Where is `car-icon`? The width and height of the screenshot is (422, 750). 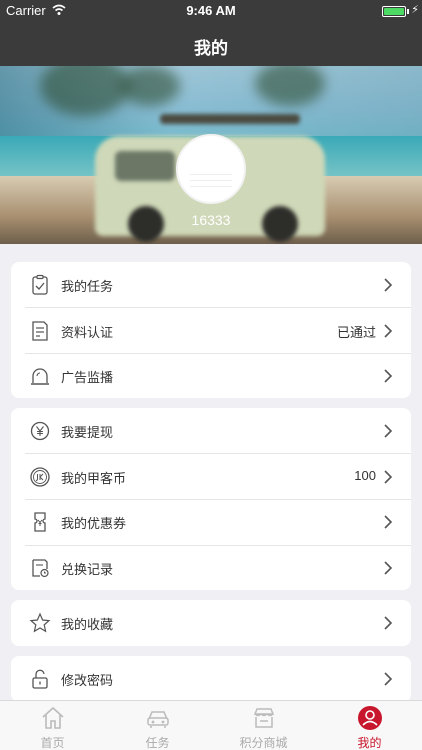
car-icon is located at coordinates (158, 719).